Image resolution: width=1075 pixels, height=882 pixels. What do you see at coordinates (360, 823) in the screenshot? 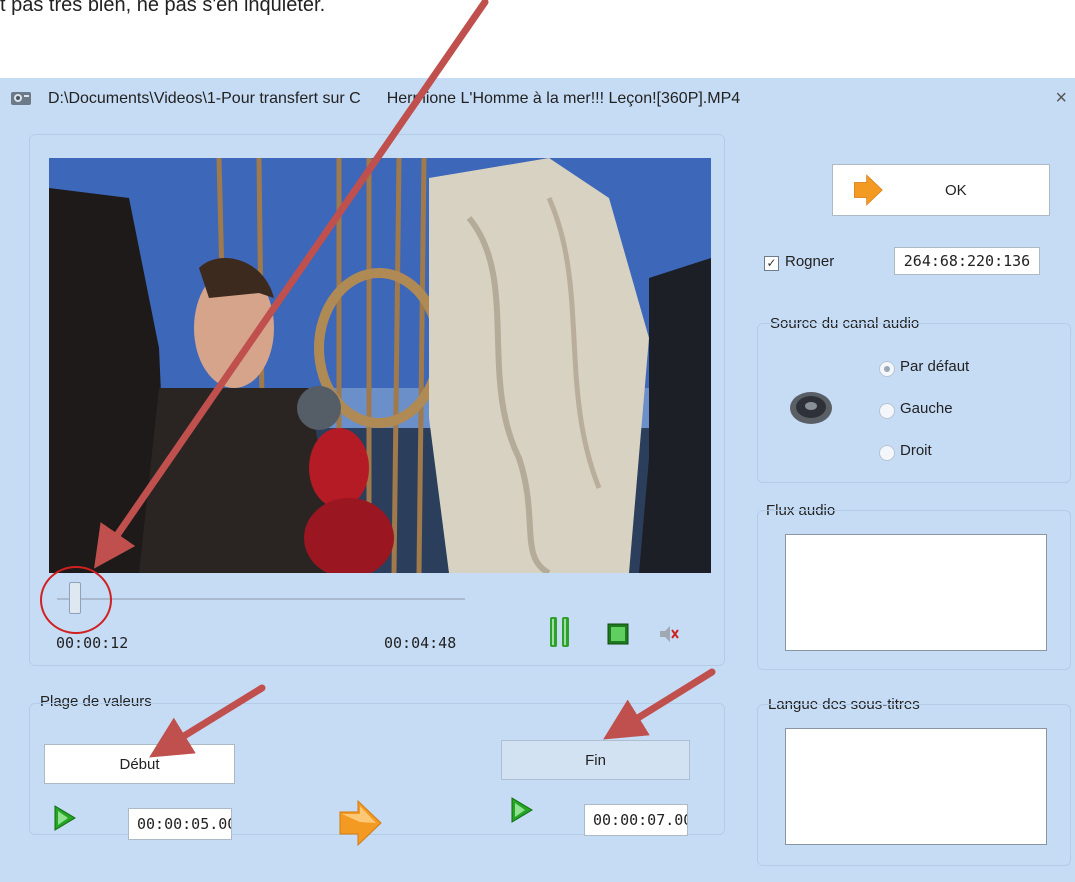
I see `arrow-right-icon` at bounding box center [360, 823].